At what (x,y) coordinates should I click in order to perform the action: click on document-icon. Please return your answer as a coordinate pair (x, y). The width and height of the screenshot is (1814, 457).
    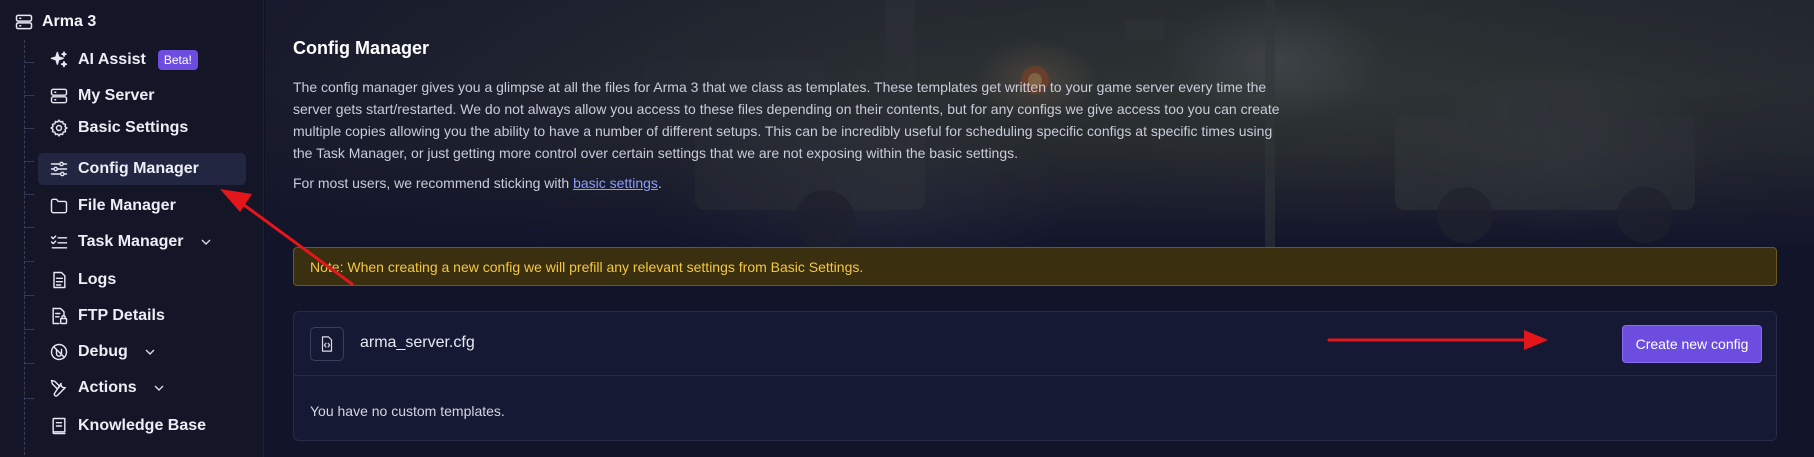
    Looking at the image, I should click on (59, 280).